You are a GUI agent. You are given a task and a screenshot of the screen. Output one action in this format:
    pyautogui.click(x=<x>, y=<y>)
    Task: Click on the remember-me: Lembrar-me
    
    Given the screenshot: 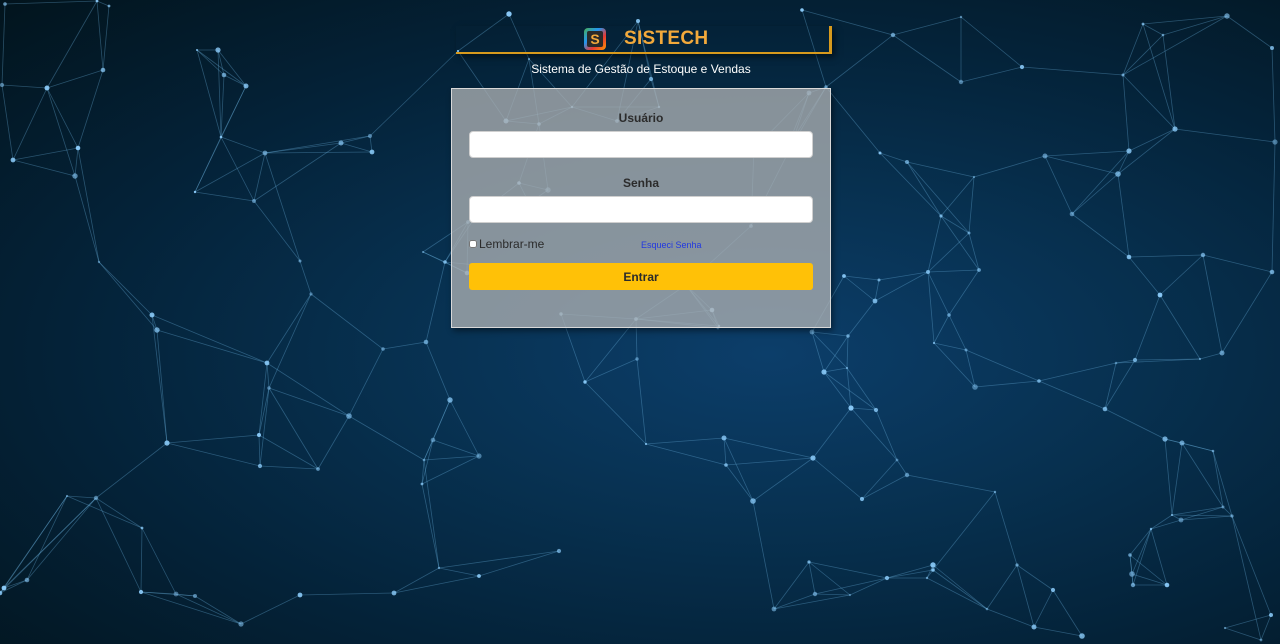 What is the action you would take?
    pyautogui.click(x=506, y=244)
    